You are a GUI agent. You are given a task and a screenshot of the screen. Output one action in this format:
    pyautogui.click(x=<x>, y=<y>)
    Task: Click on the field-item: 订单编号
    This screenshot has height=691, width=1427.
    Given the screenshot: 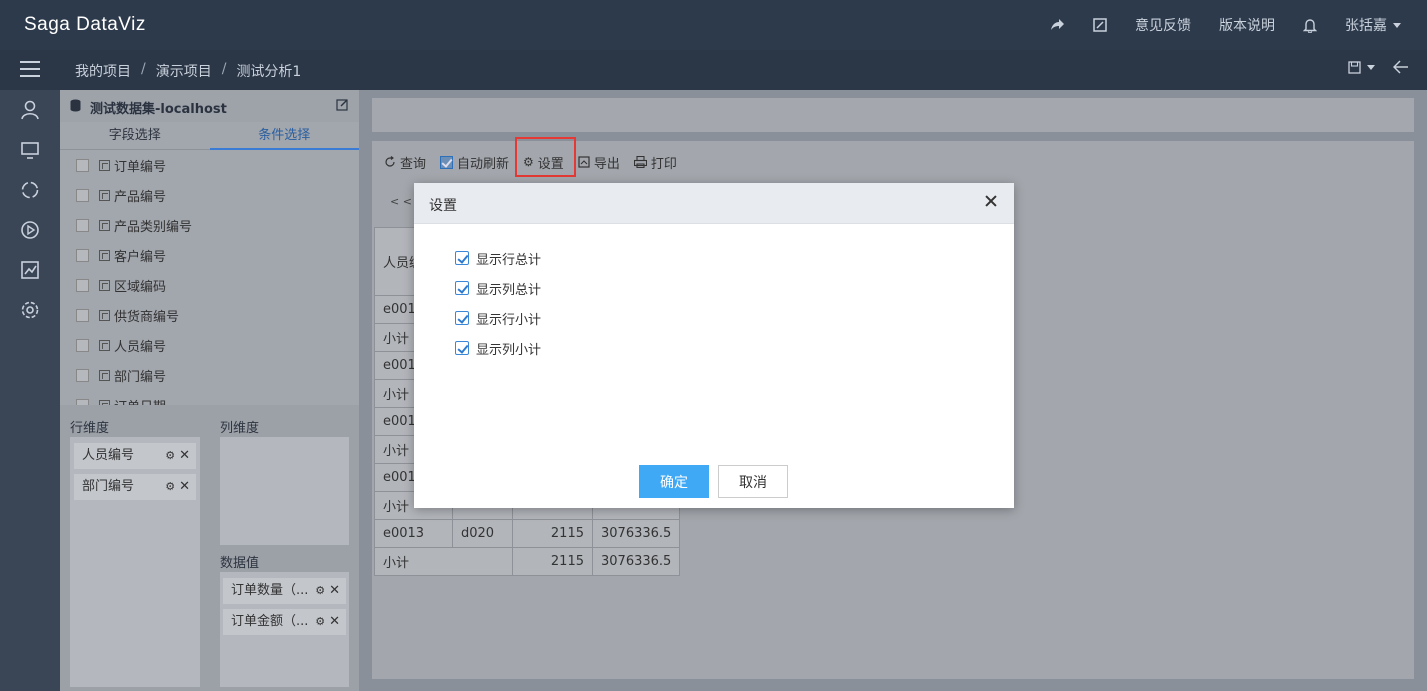 What is the action you would take?
    pyautogui.click(x=209, y=165)
    